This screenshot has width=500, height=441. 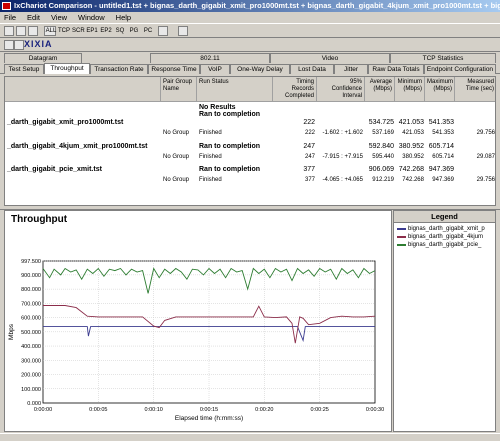 What do you see at coordinates (440, 89) in the screenshot?
I see `grid-header-maximum: Maximum (Mbps)` at bounding box center [440, 89].